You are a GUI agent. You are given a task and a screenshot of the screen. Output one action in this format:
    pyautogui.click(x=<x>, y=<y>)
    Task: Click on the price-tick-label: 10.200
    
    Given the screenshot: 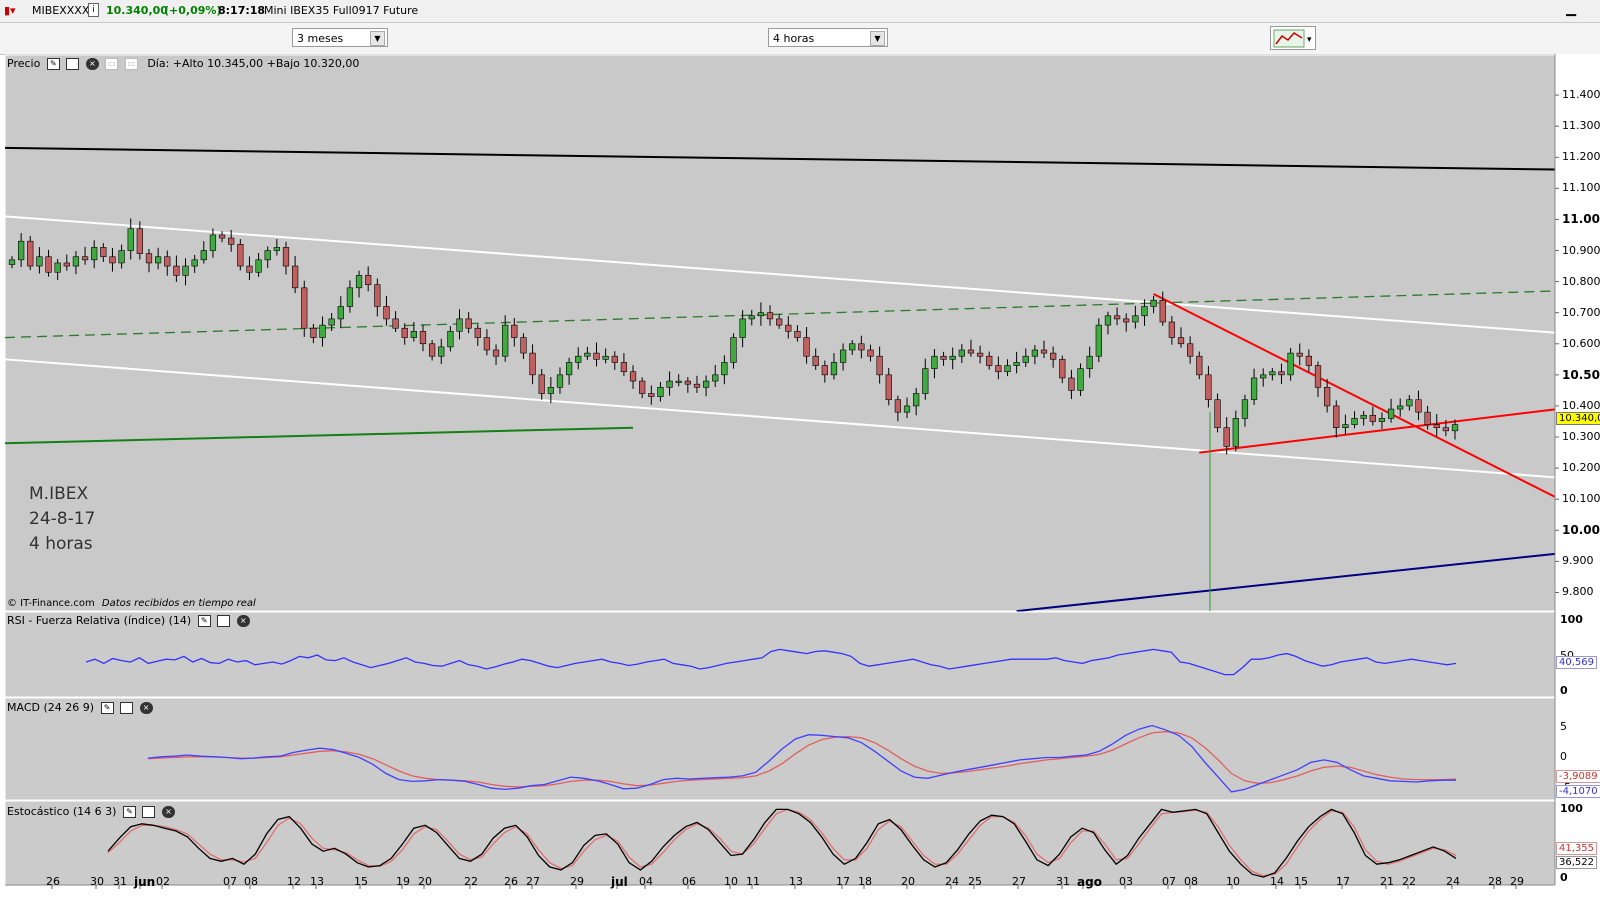 What is the action you would take?
    pyautogui.click(x=1581, y=468)
    